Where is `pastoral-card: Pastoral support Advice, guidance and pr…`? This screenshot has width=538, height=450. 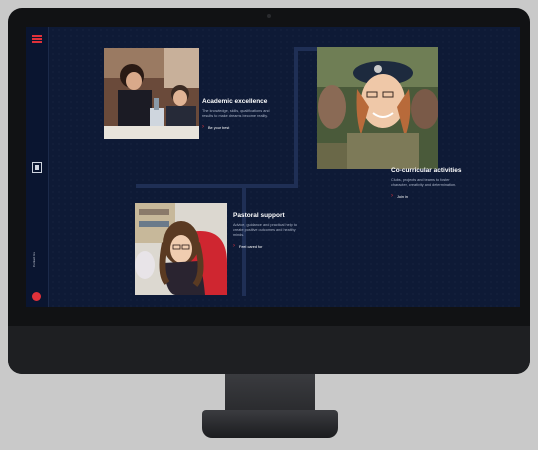 pastoral-card: Pastoral support Advice, guidance and pr… is located at coordinates (268, 230).